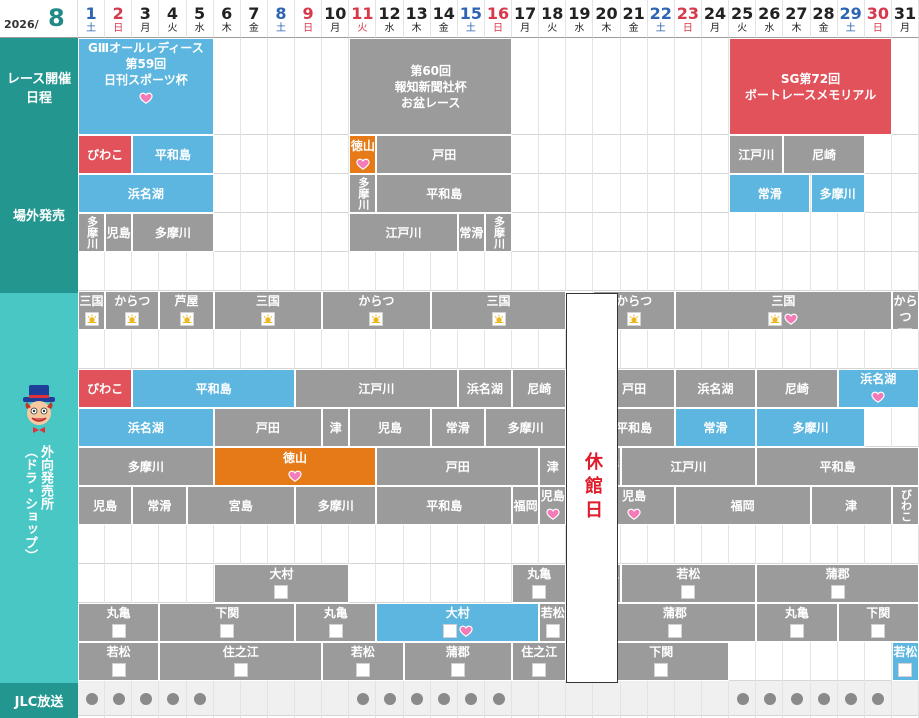  Describe the element at coordinates (769, 13) in the screenshot. I see `day-number: 26` at that location.